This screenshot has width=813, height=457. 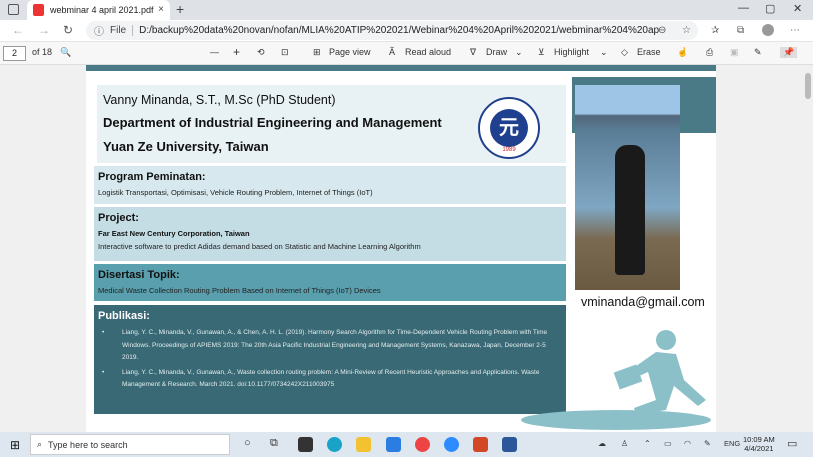 I want to click on refresh-button: ↻, so click(x=68, y=30).